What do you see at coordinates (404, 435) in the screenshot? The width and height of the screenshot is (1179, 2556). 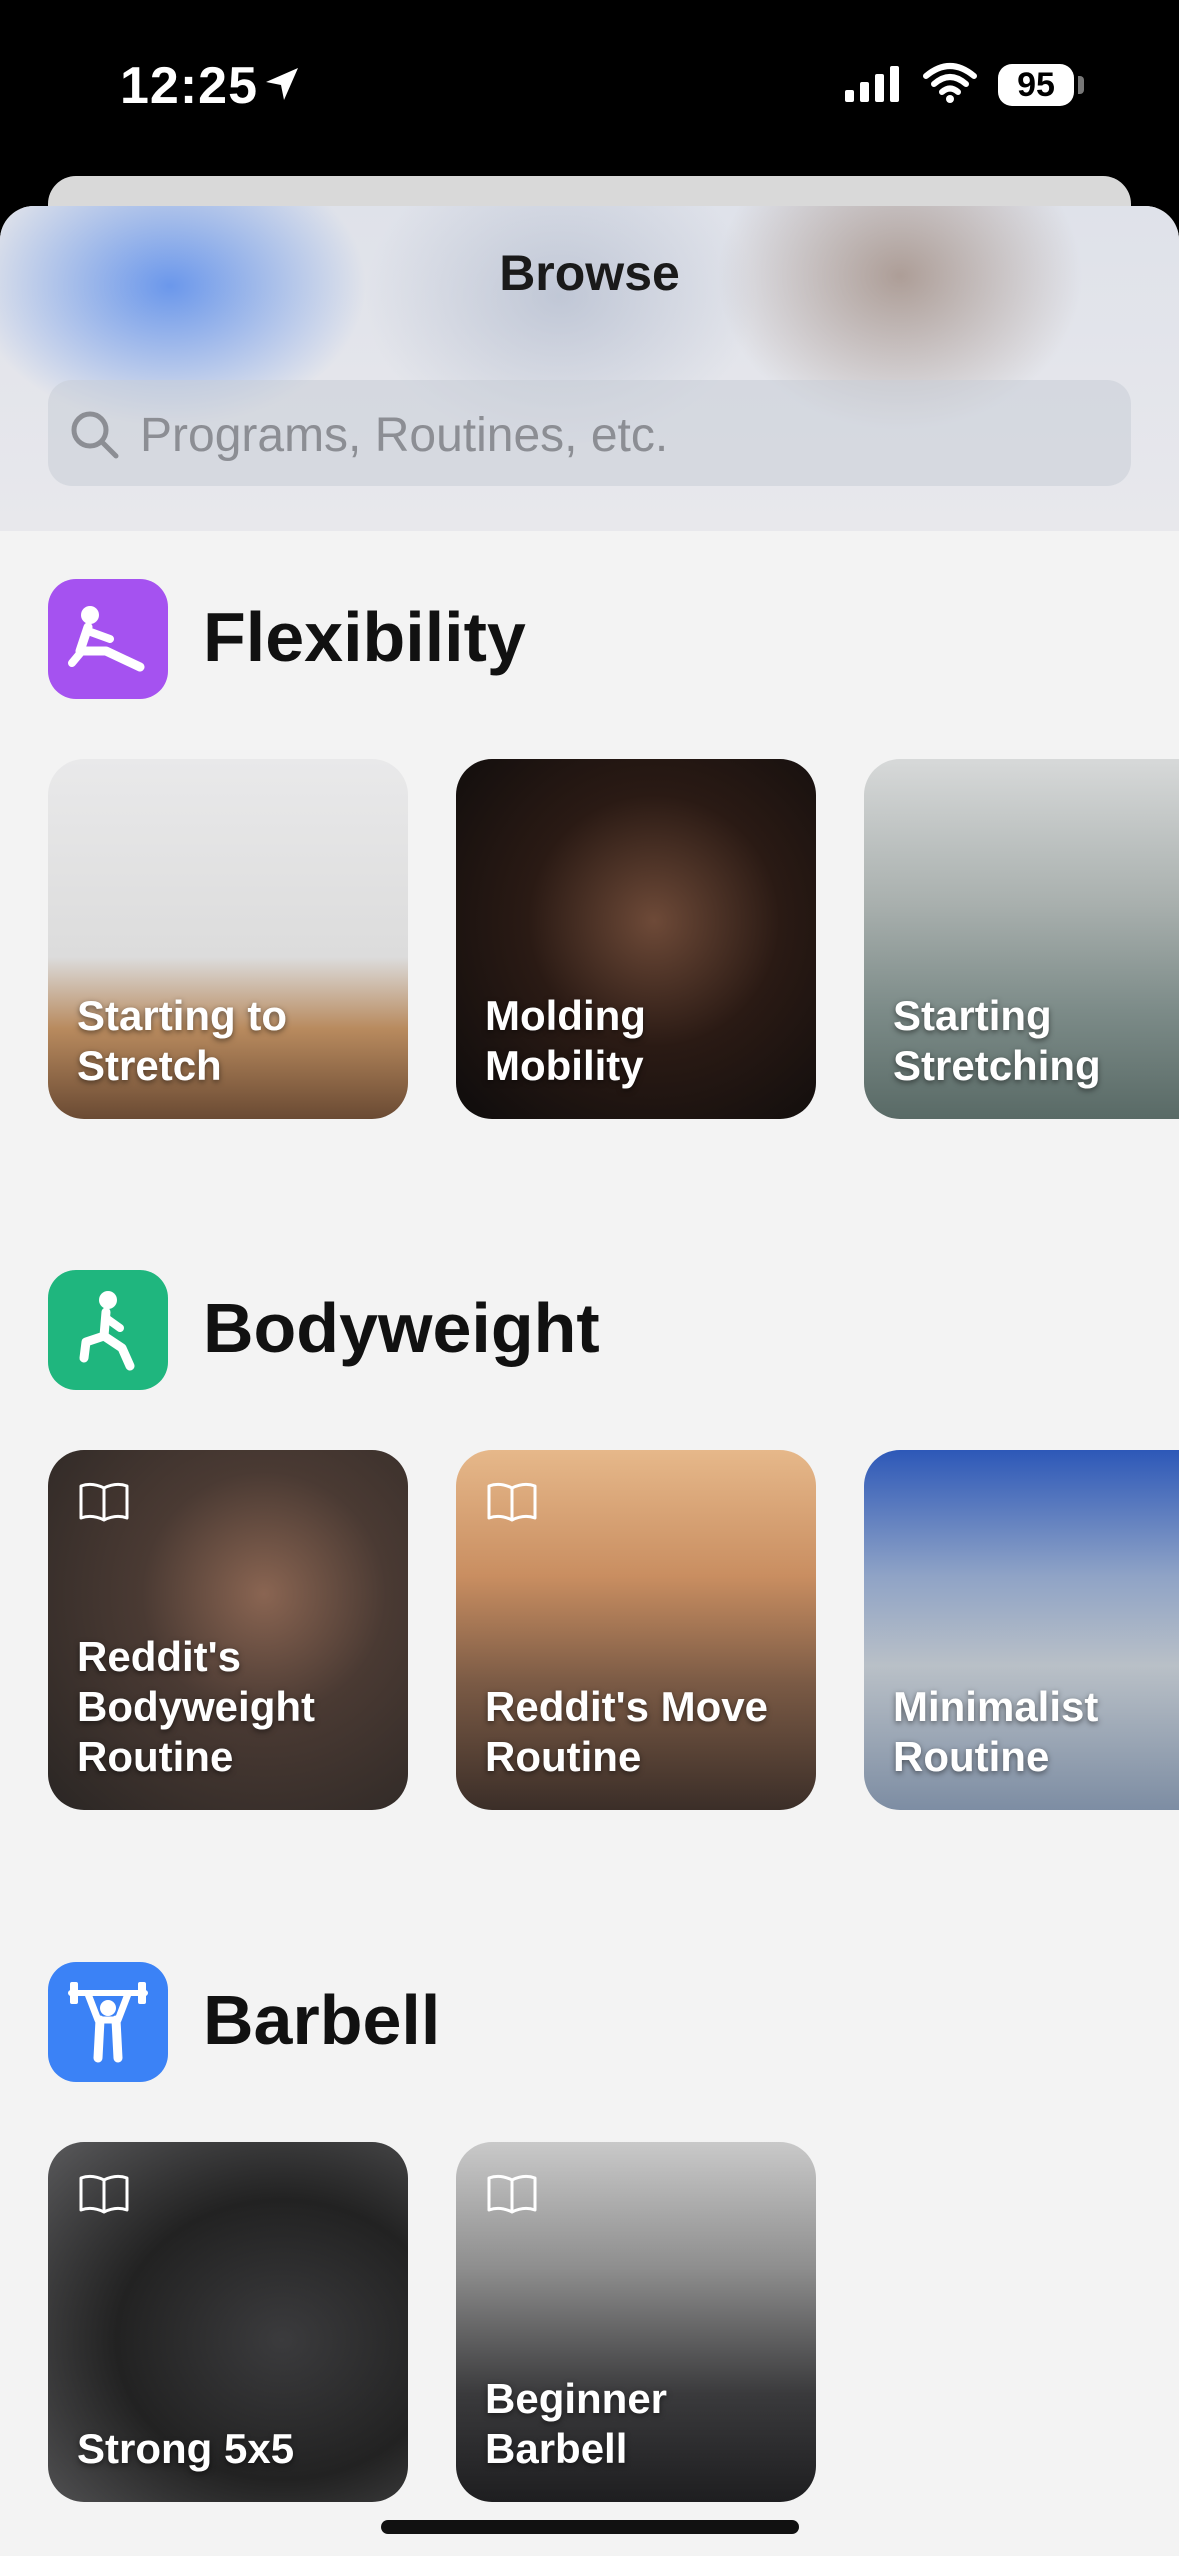 I see `search-placeholder: Programs, Routines, etc.` at bounding box center [404, 435].